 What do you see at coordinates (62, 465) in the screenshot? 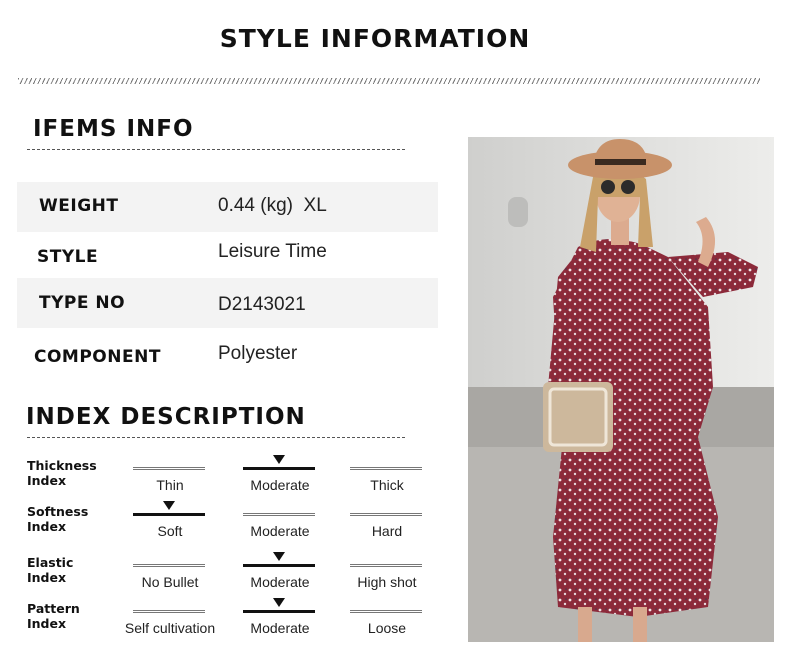
I see `index-label-line: Thickness` at bounding box center [62, 465].